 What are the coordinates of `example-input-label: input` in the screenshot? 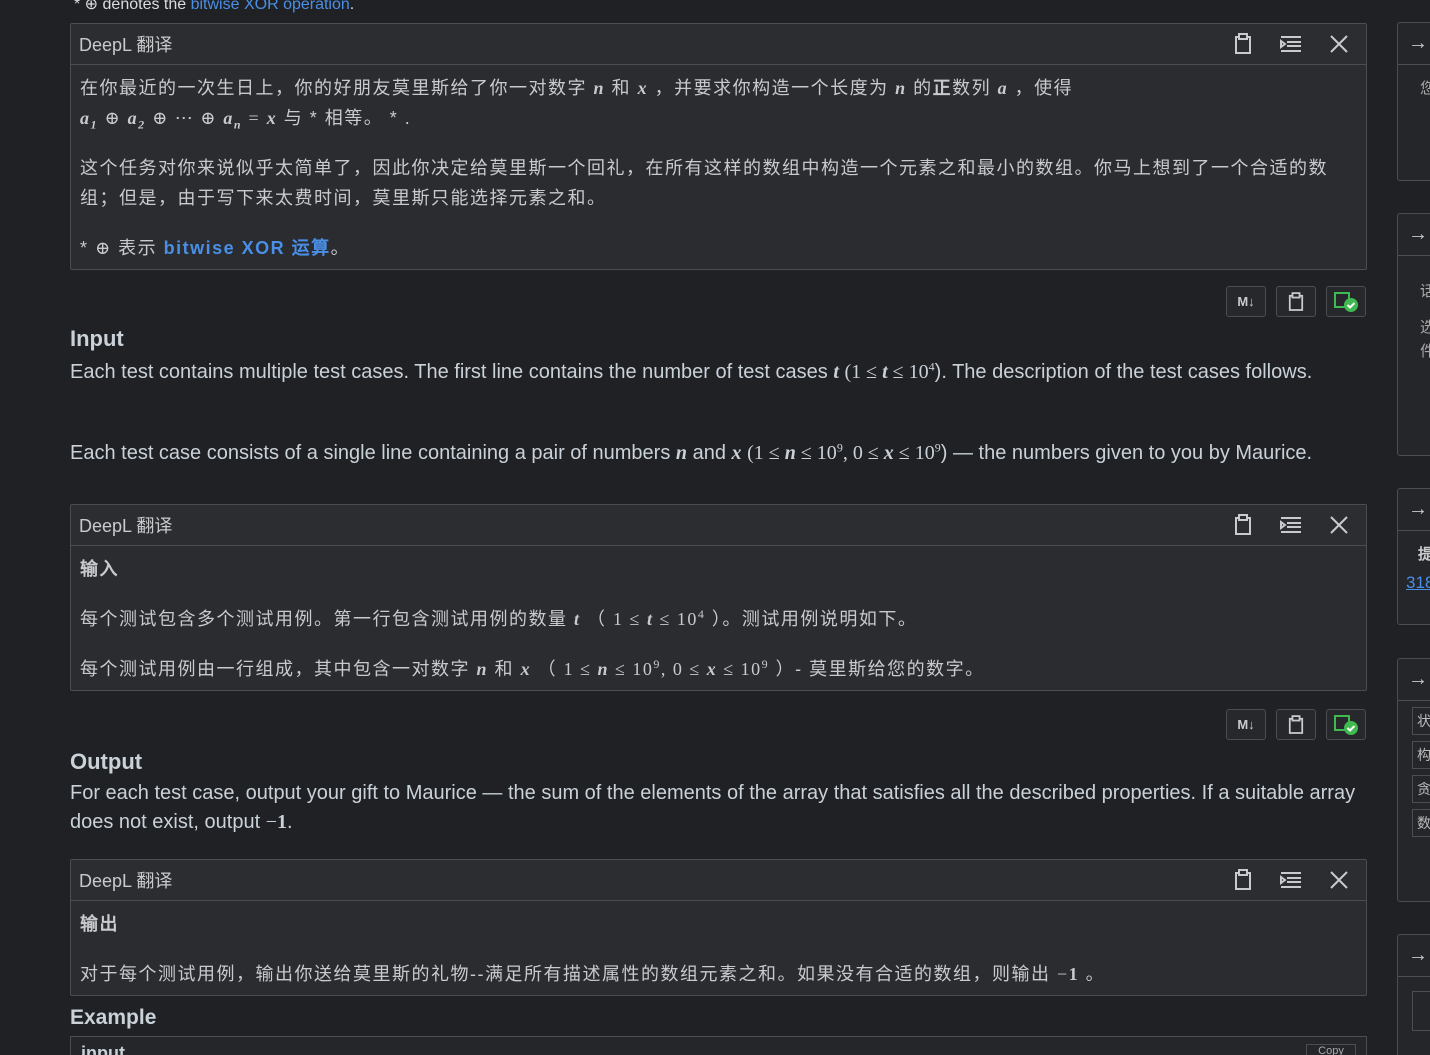 It's located at (103, 1049).